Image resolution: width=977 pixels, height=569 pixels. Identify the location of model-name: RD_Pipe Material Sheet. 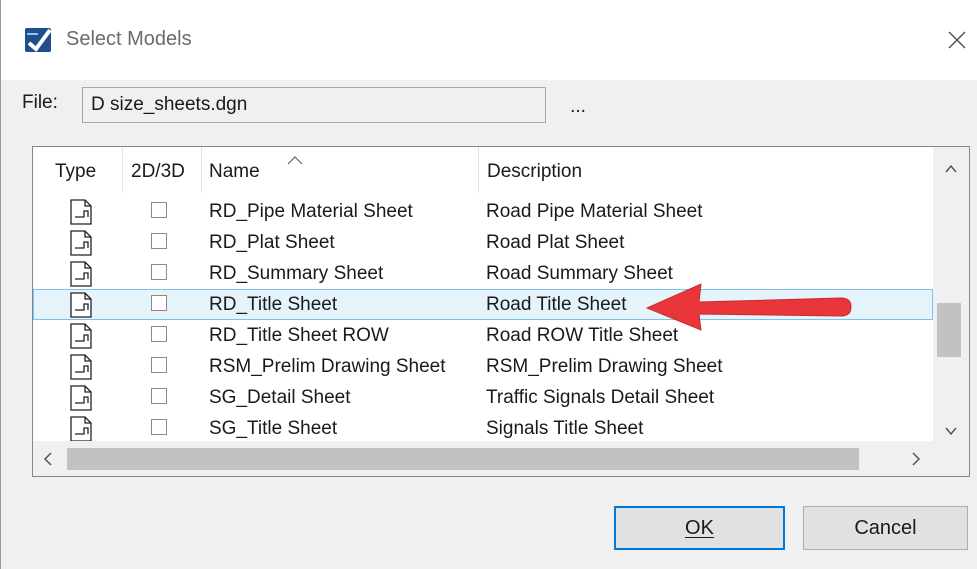
(311, 211).